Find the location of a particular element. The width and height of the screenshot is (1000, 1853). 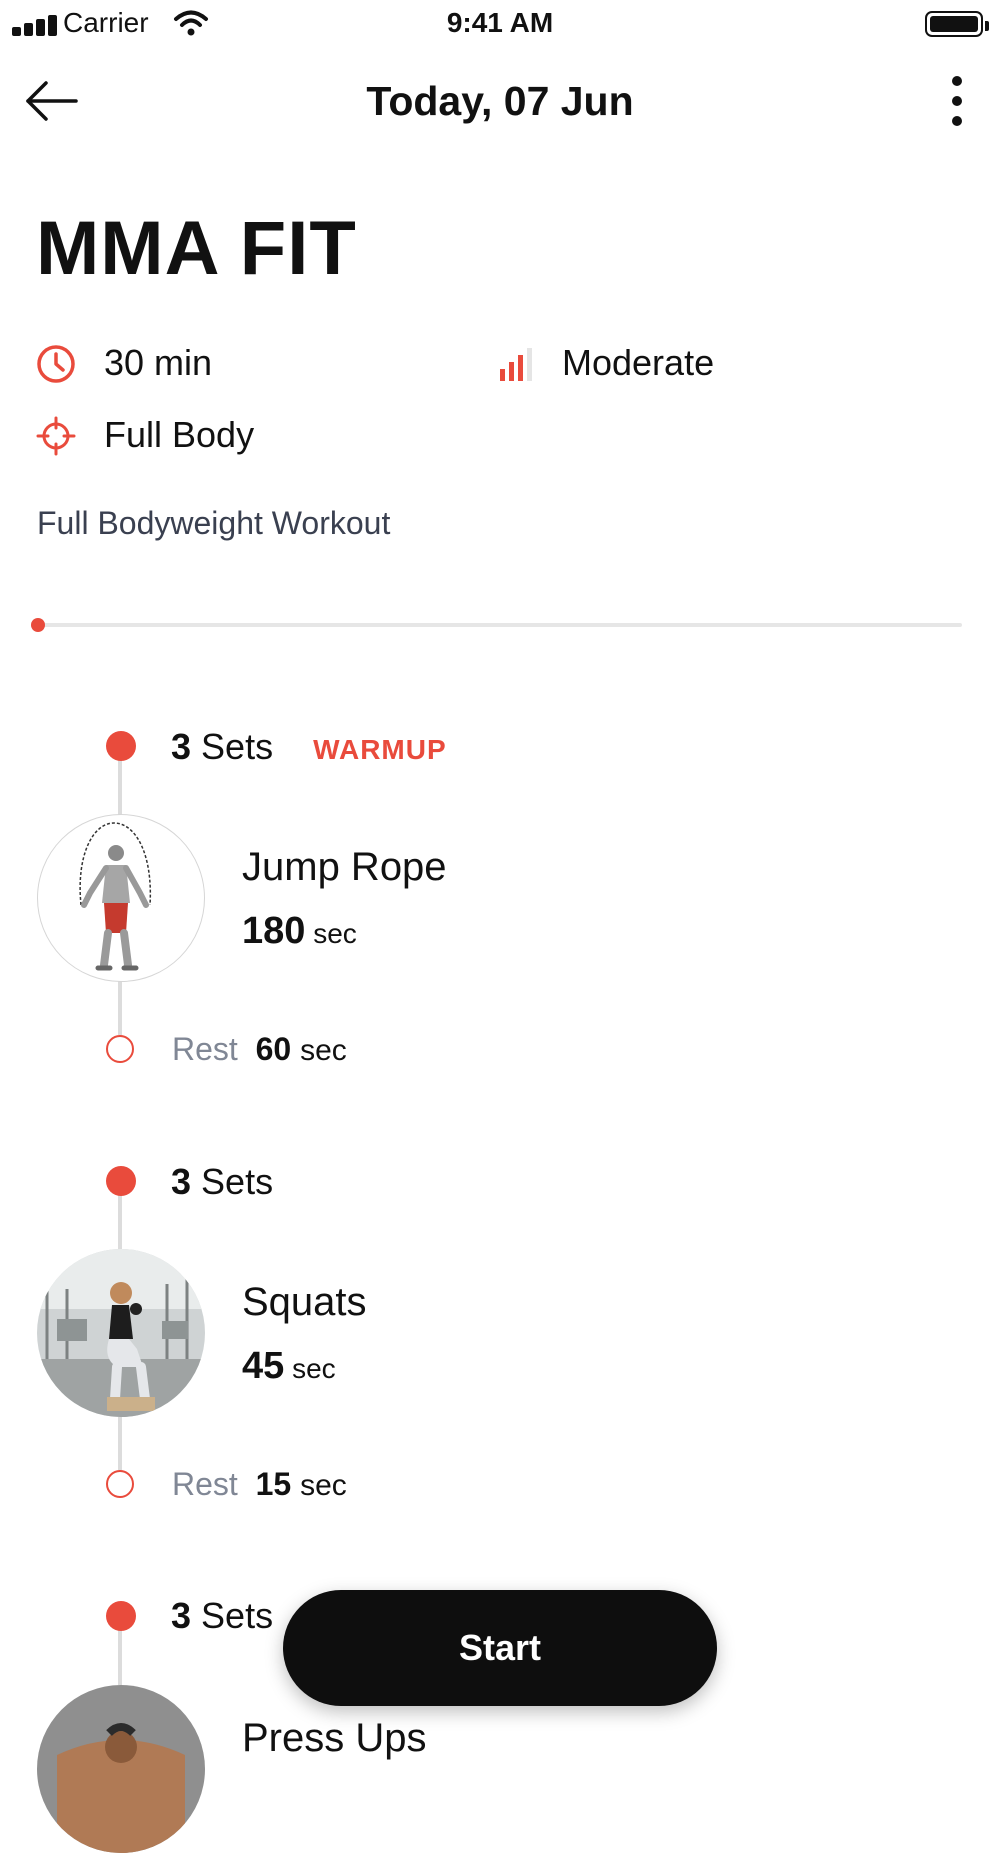

exercise-thumbnail-press-ups is located at coordinates (121, 1769).